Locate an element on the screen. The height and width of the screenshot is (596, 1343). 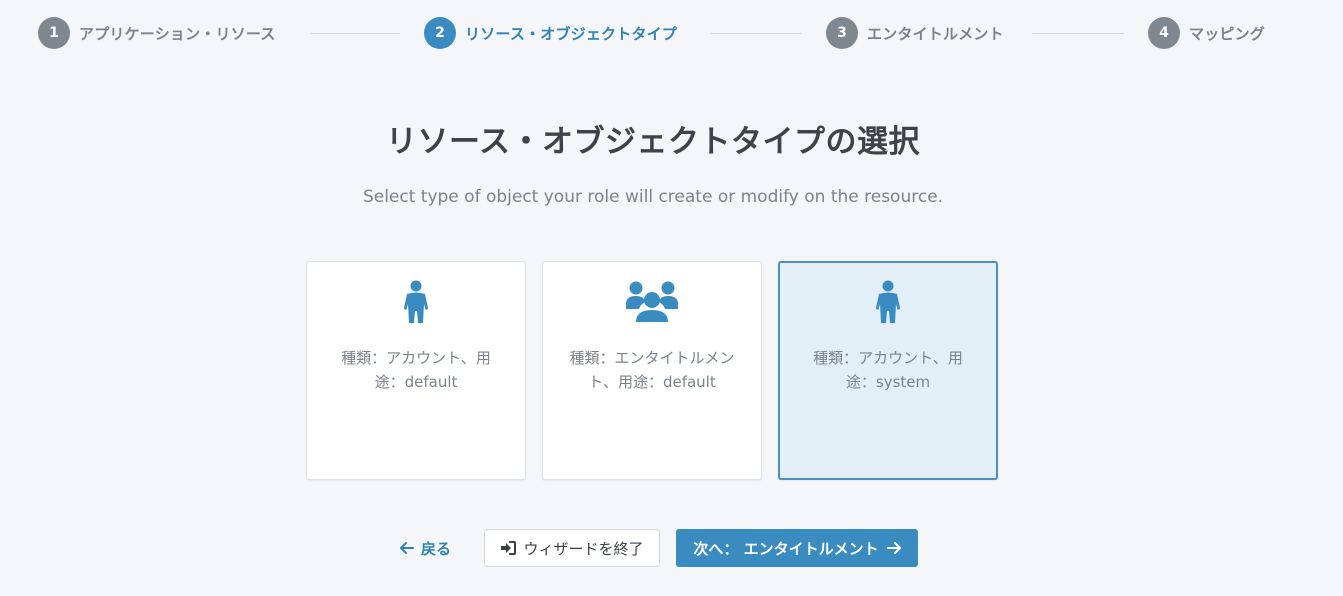
sign-out-icon is located at coordinates (509, 548).